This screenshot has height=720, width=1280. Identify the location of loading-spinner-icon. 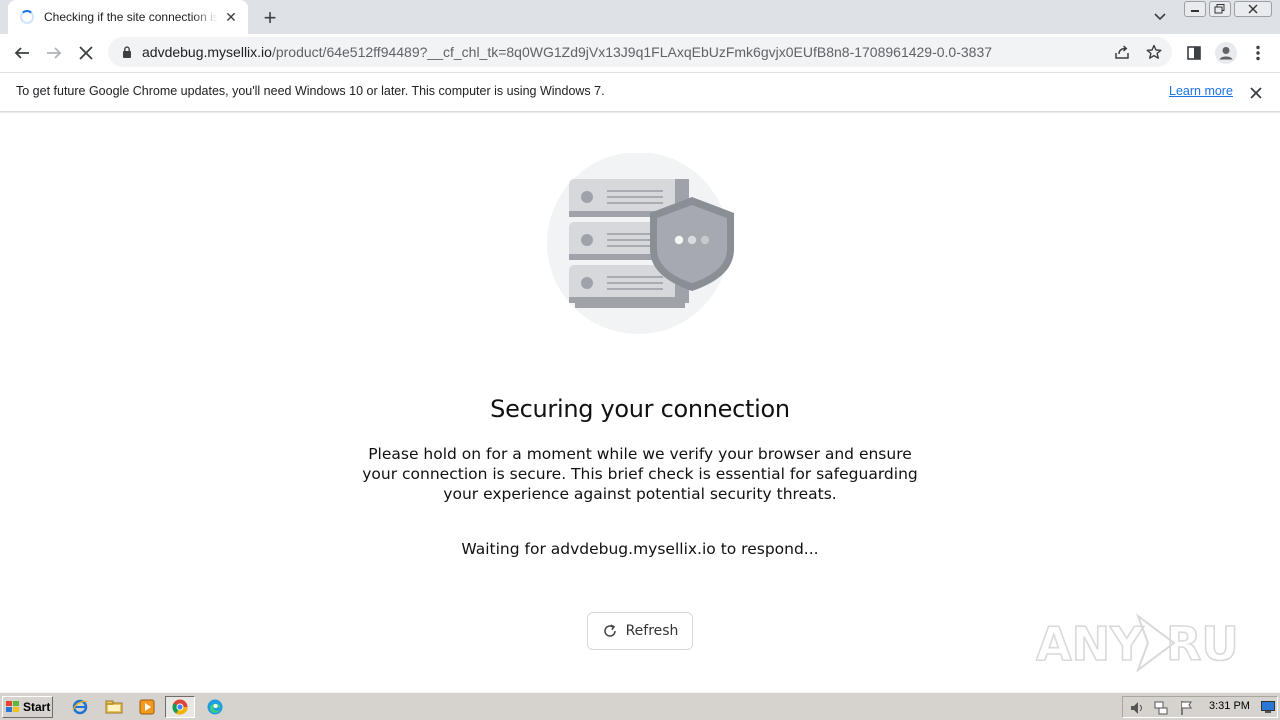
(27, 17).